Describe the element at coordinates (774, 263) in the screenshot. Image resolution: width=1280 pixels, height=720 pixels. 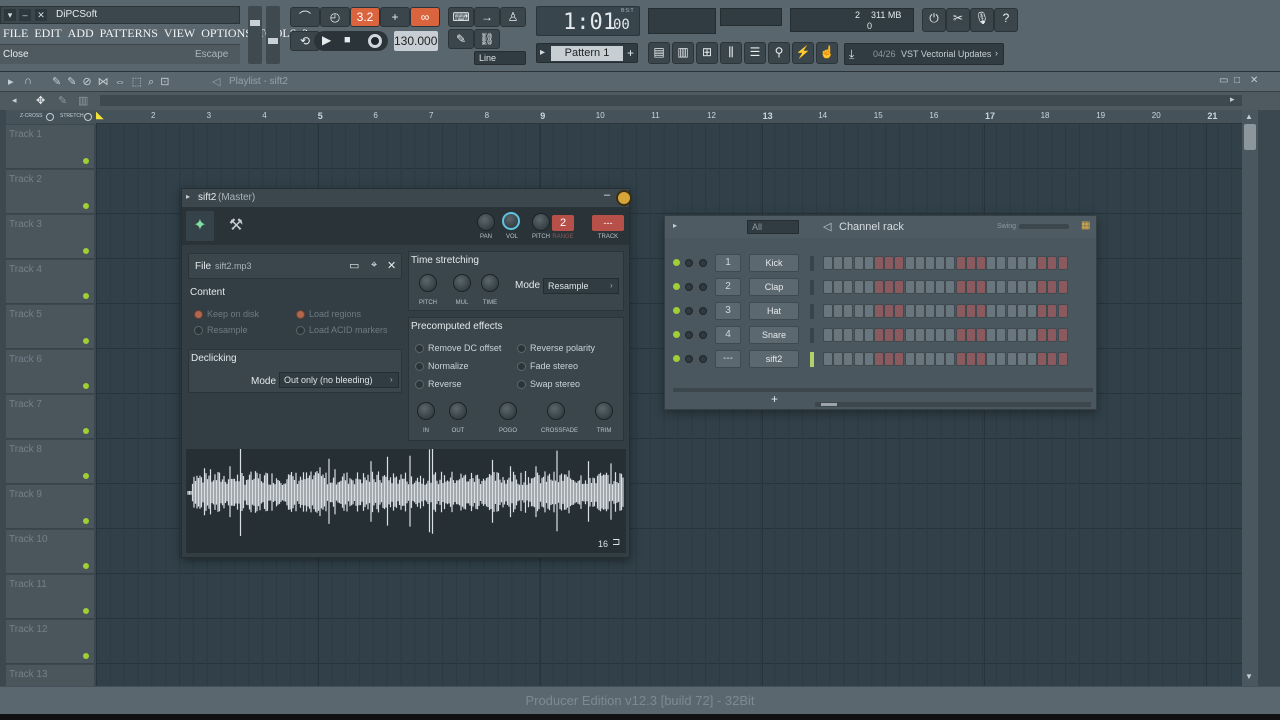
I see `channel-name-button: Kick` at that location.